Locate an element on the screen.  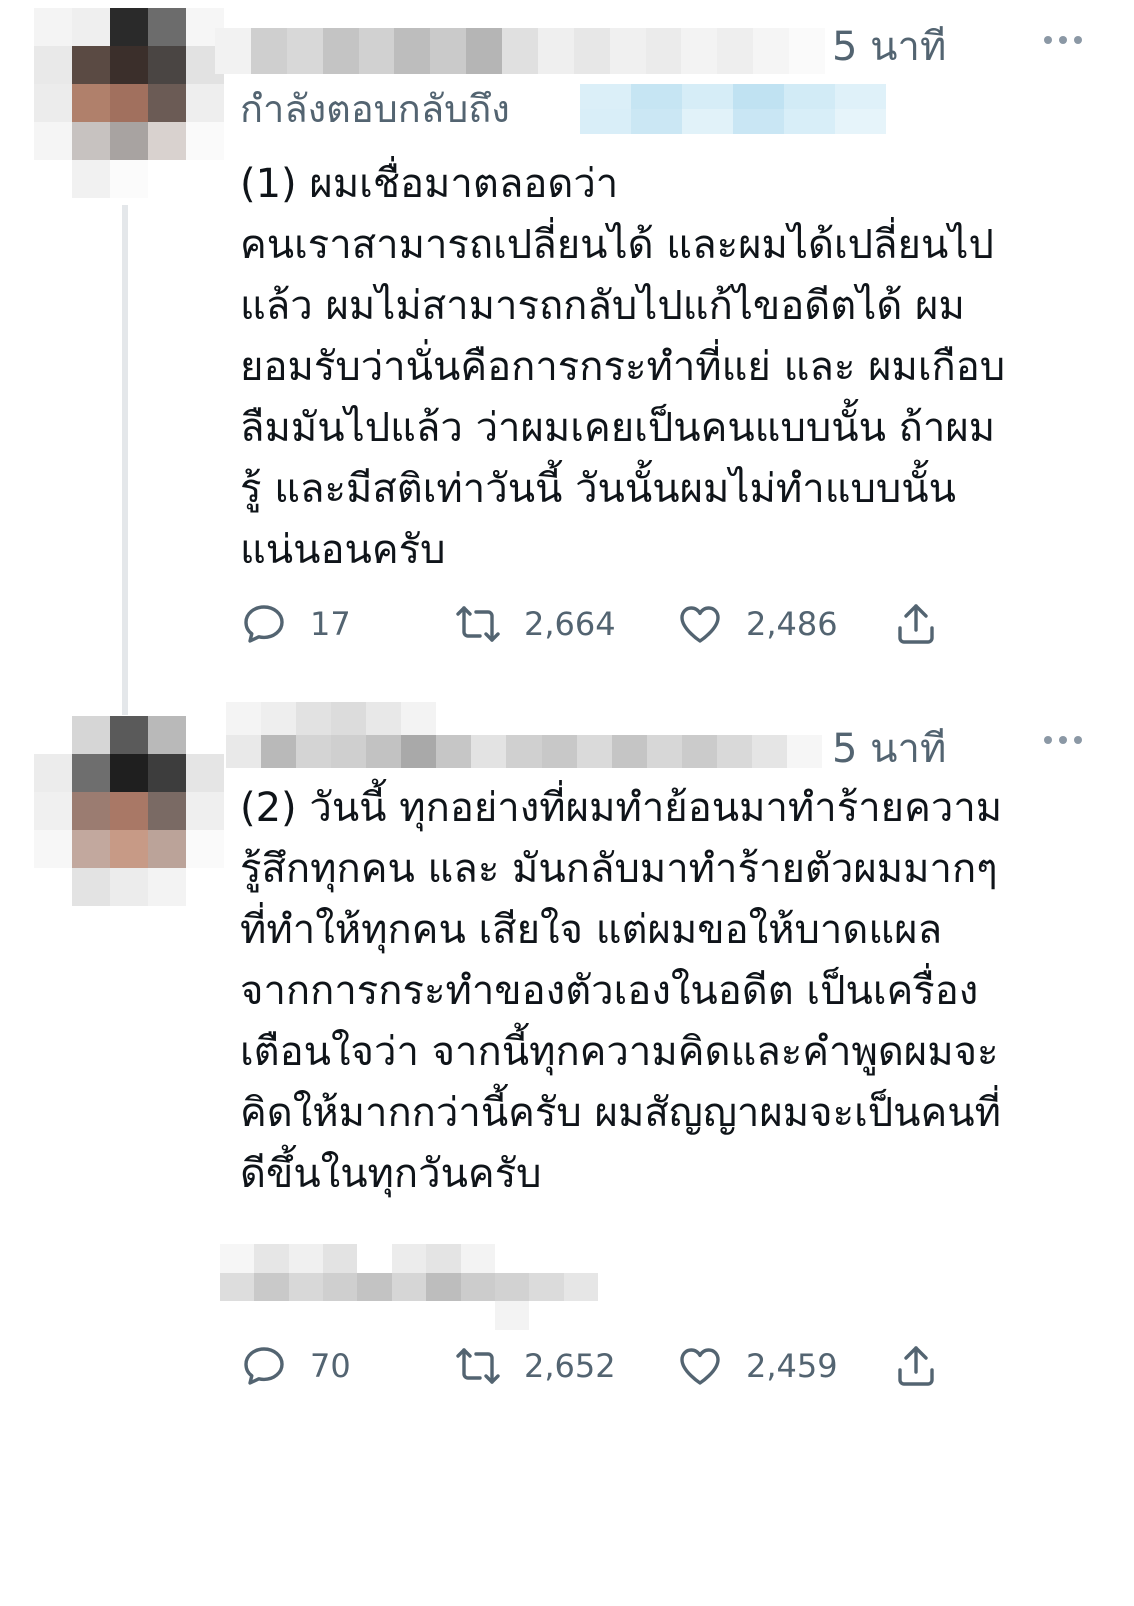
tweet-actions: 17 2,664 2,486 is located at coordinates (600, 624).